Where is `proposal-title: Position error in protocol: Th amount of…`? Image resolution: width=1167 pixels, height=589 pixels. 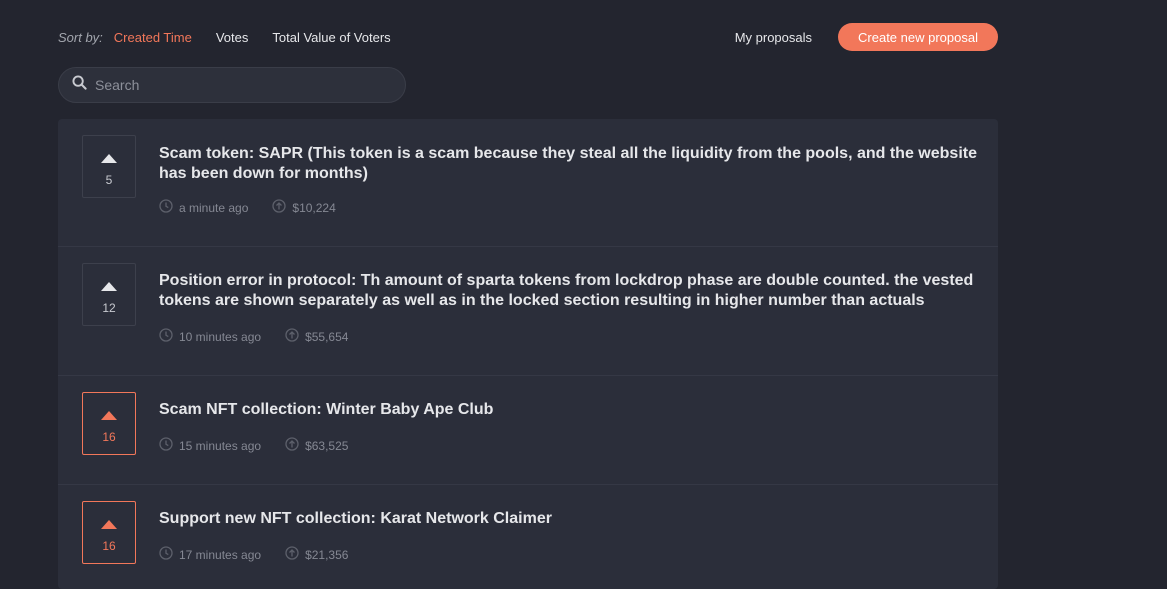 proposal-title: Position error in protocol: Th amount of… is located at coordinates (569, 290).